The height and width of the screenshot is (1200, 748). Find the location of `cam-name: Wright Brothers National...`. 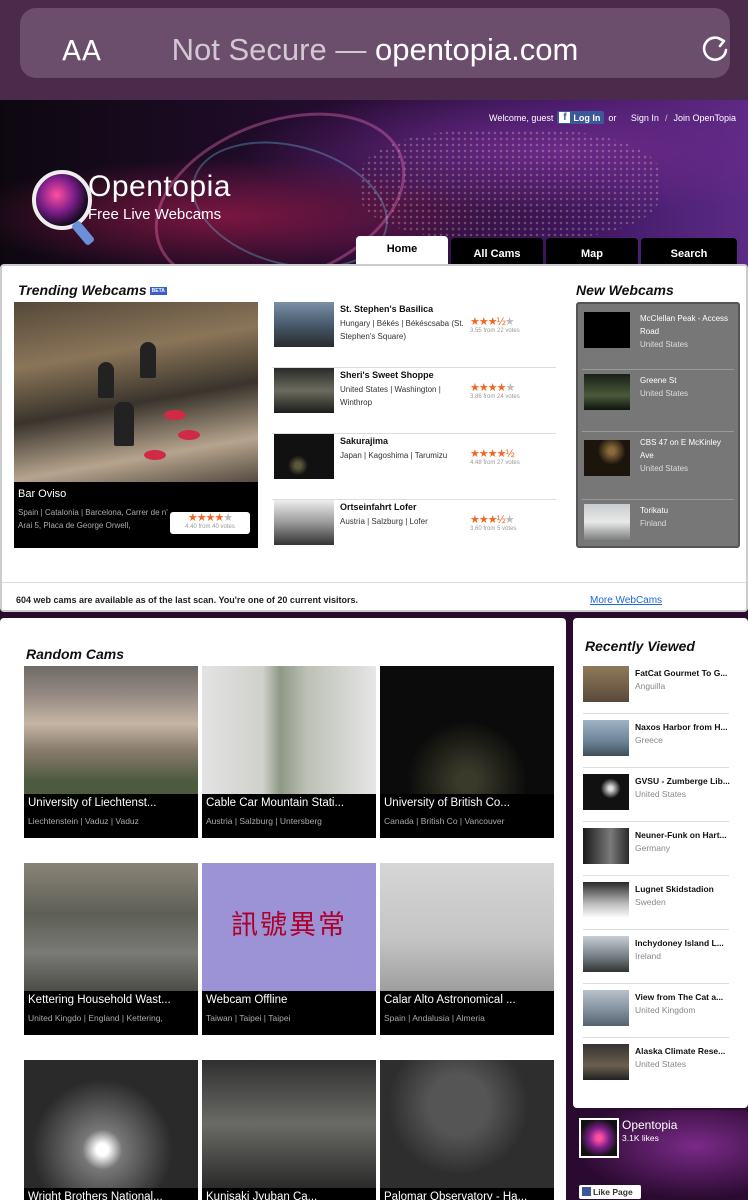

cam-name: Wright Brothers National... is located at coordinates (113, 1195).